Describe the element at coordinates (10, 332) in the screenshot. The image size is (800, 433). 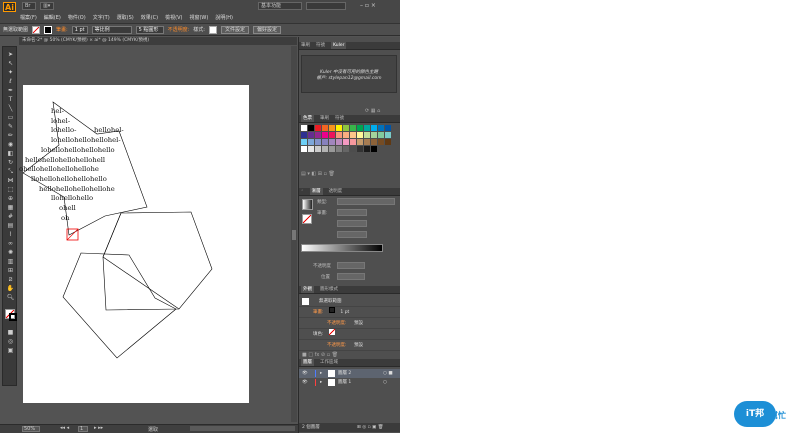
I see `color-mode-icon: ■` at that location.